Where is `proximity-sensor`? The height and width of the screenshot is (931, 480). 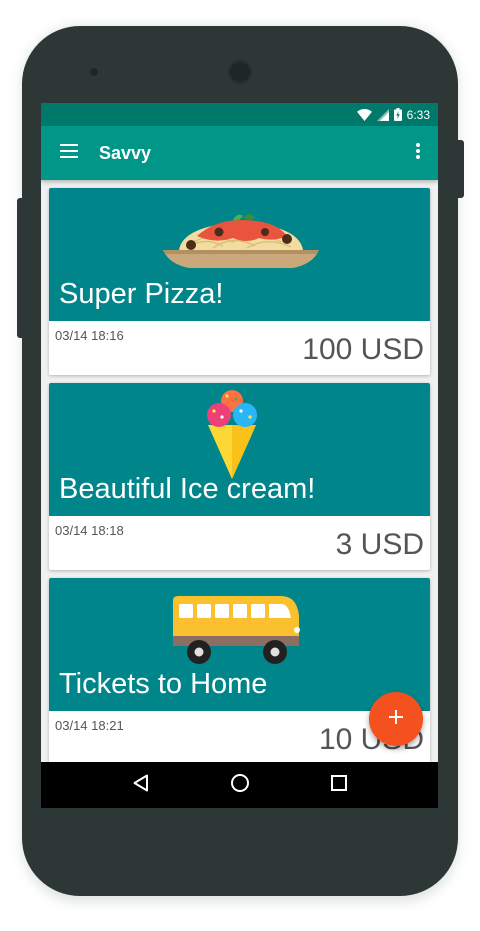 proximity-sensor is located at coordinates (94, 72).